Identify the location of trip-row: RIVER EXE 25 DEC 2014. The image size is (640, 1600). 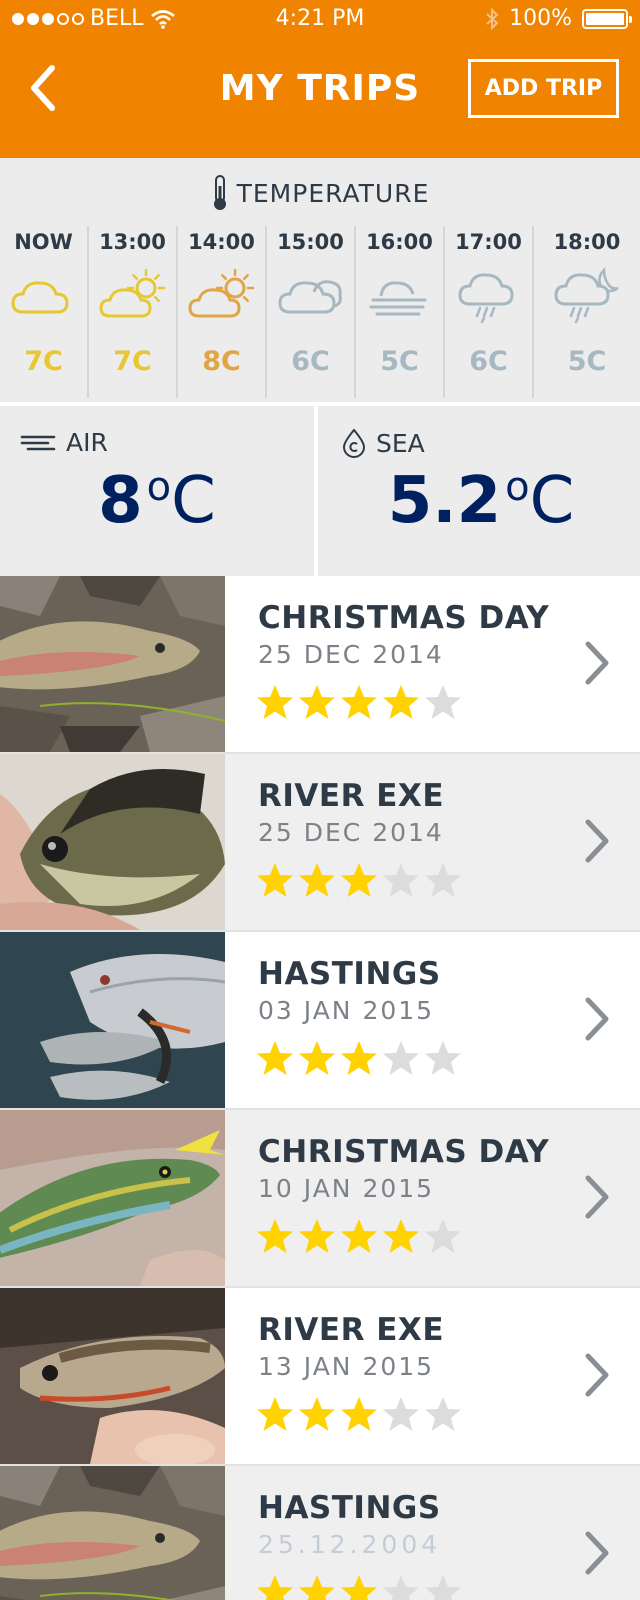
(320, 843).